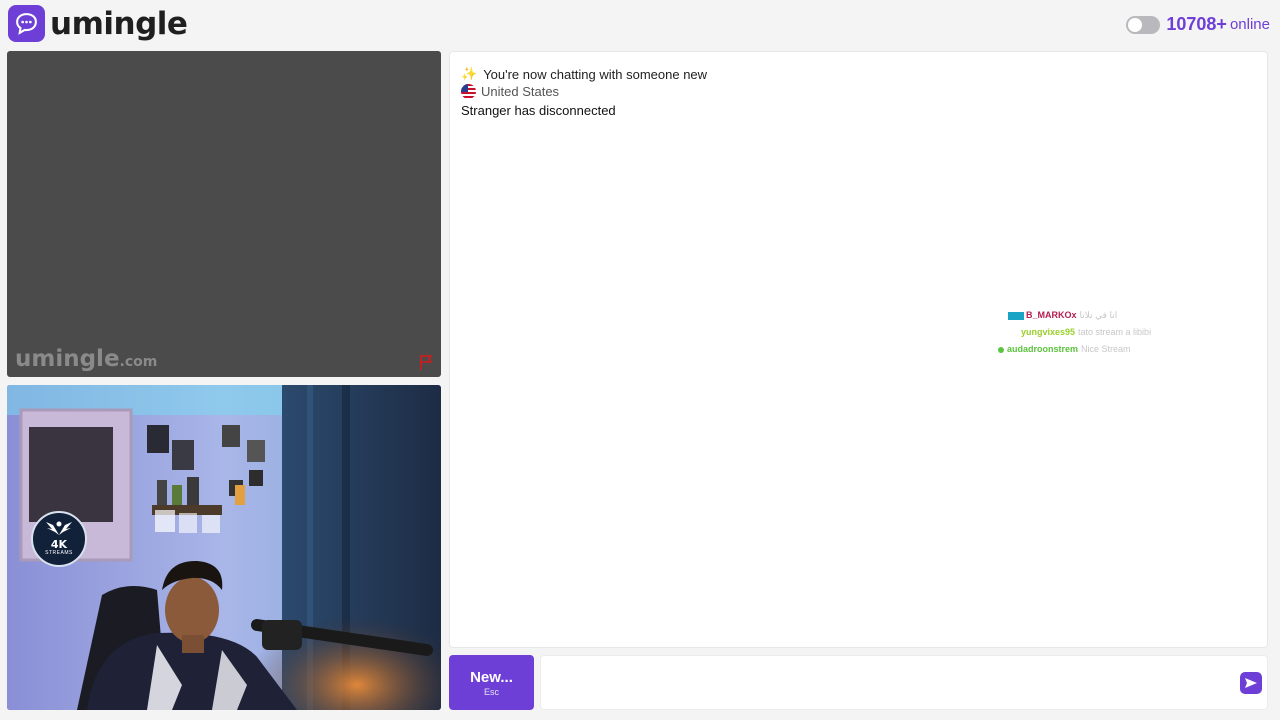 Image resolution: width=1280 pixels, height=720 pixels. Describe the element at coordinates (26, 23) in the screenshot. I see `chat-bubble-icon` at that location.